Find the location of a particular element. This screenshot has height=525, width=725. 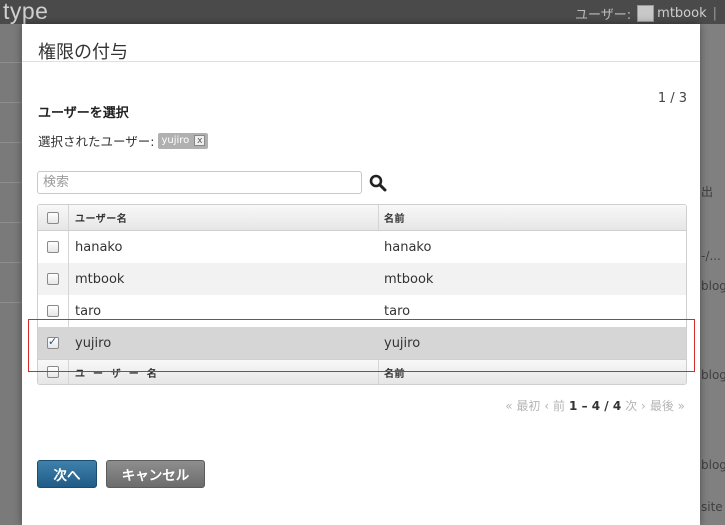

table-row: mtbook mtbook is located at coordinates (362, 279).